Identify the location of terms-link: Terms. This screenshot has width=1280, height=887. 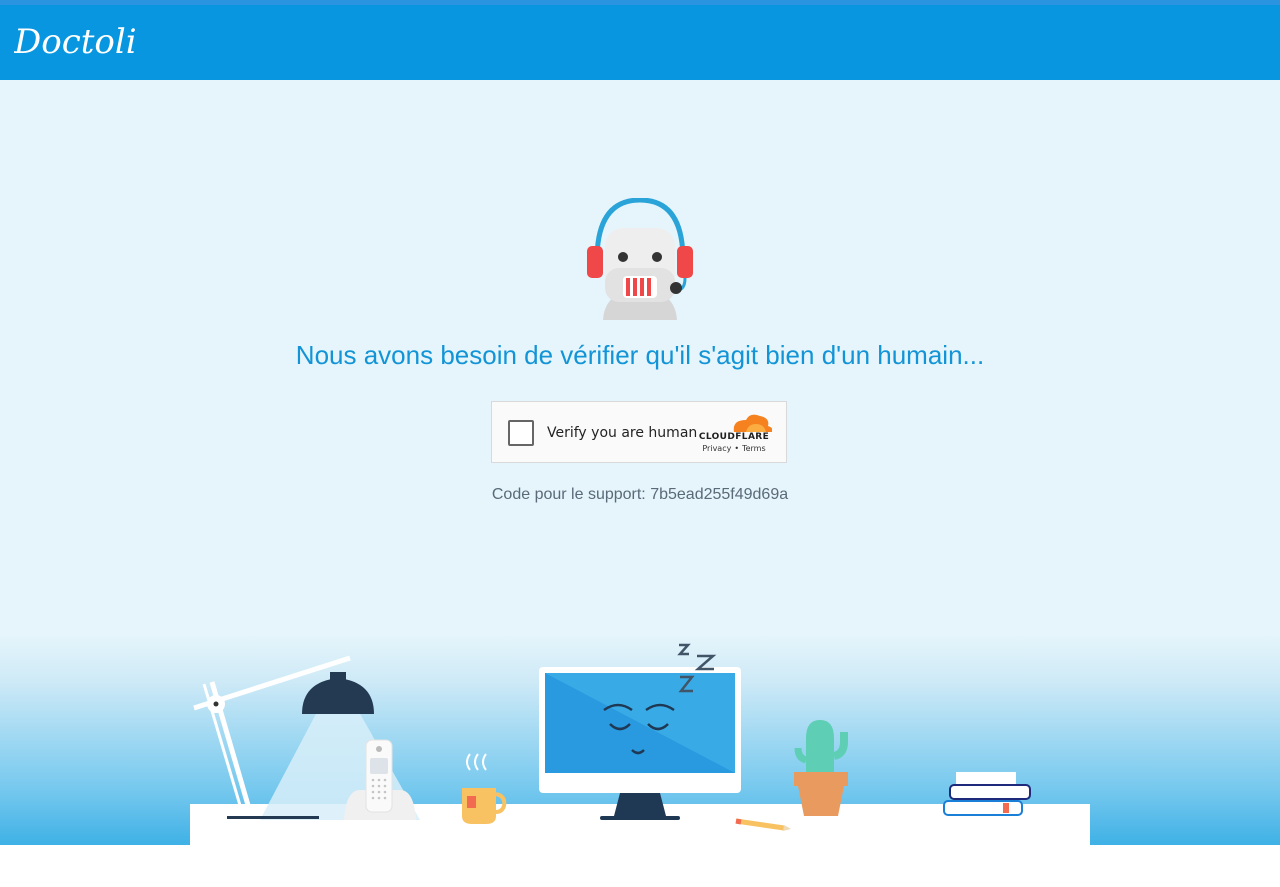
(754, 448).